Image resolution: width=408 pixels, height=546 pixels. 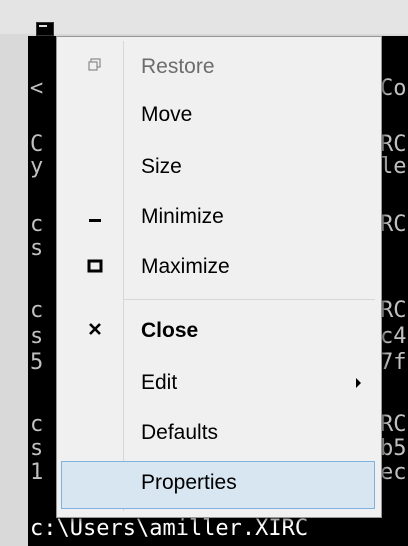 I want to click on menu-item-properties: Properties, so click(x=218, y=485).